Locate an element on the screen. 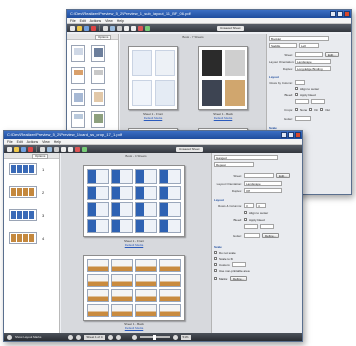 This screenshot has height=346, width=356. crops-on-radio is located at coordinates (311, 109).